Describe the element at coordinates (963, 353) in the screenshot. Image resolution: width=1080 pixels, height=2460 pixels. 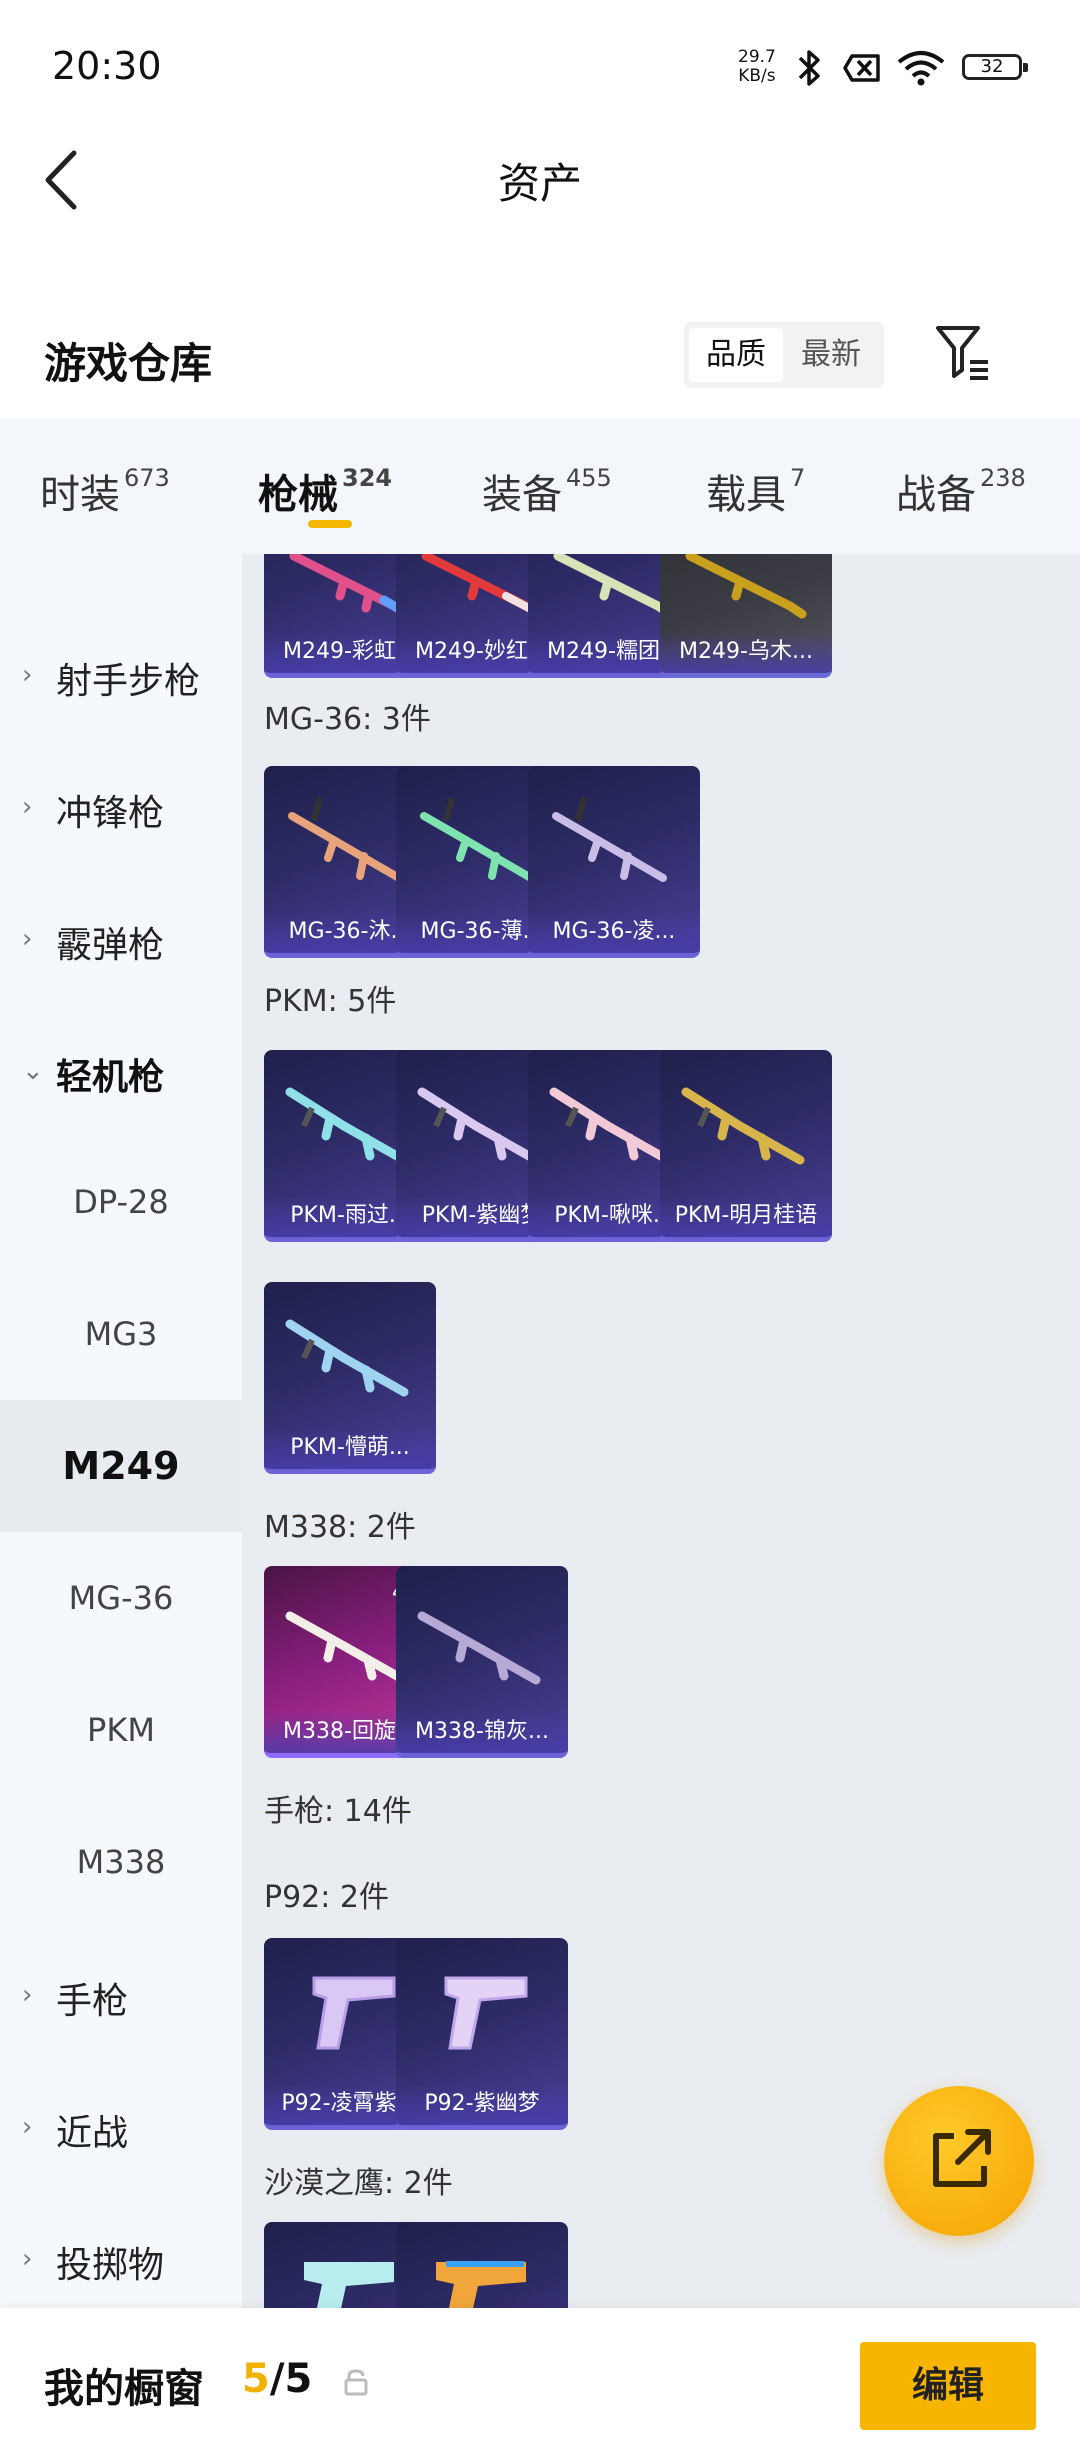
I see `filter-icon` at that location.